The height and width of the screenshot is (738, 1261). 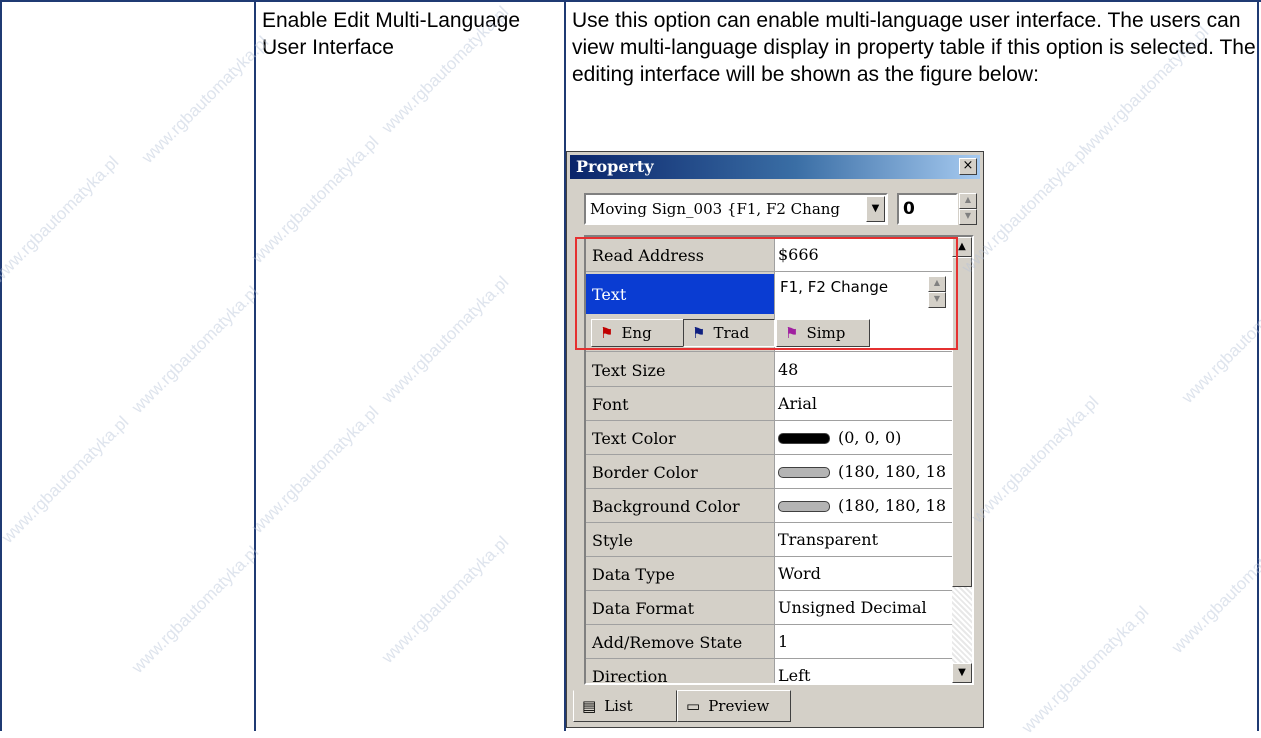 What do you see at coordinates (769, 573) in the screenshot?
I see `property-row: Data Type Word` at bounding box center [769, 573].